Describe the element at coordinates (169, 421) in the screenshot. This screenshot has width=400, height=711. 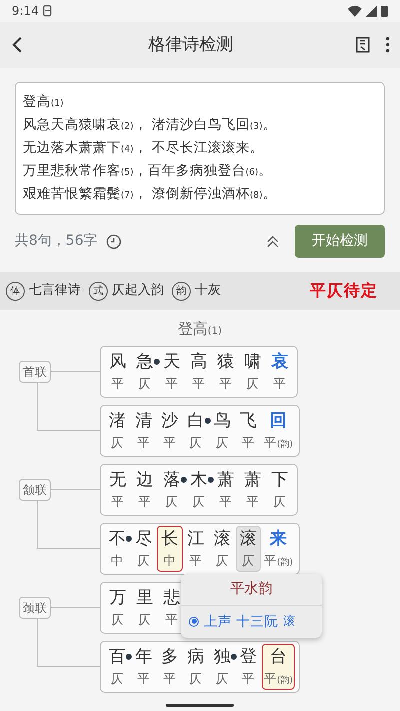
I see `character: 沙` at that location.